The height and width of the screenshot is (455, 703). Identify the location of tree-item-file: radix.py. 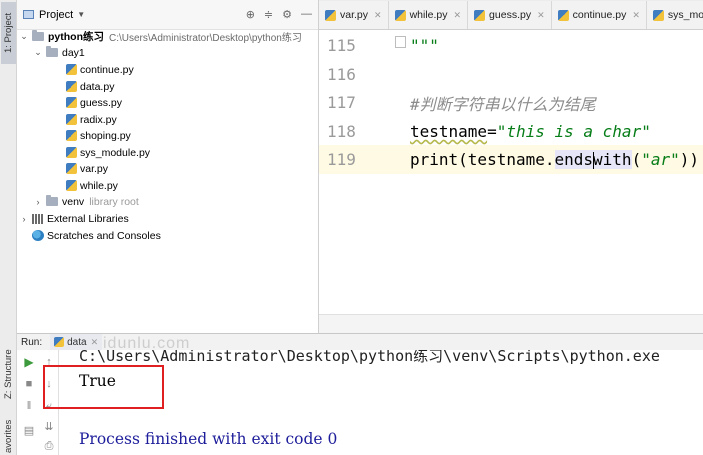
(91, 119).